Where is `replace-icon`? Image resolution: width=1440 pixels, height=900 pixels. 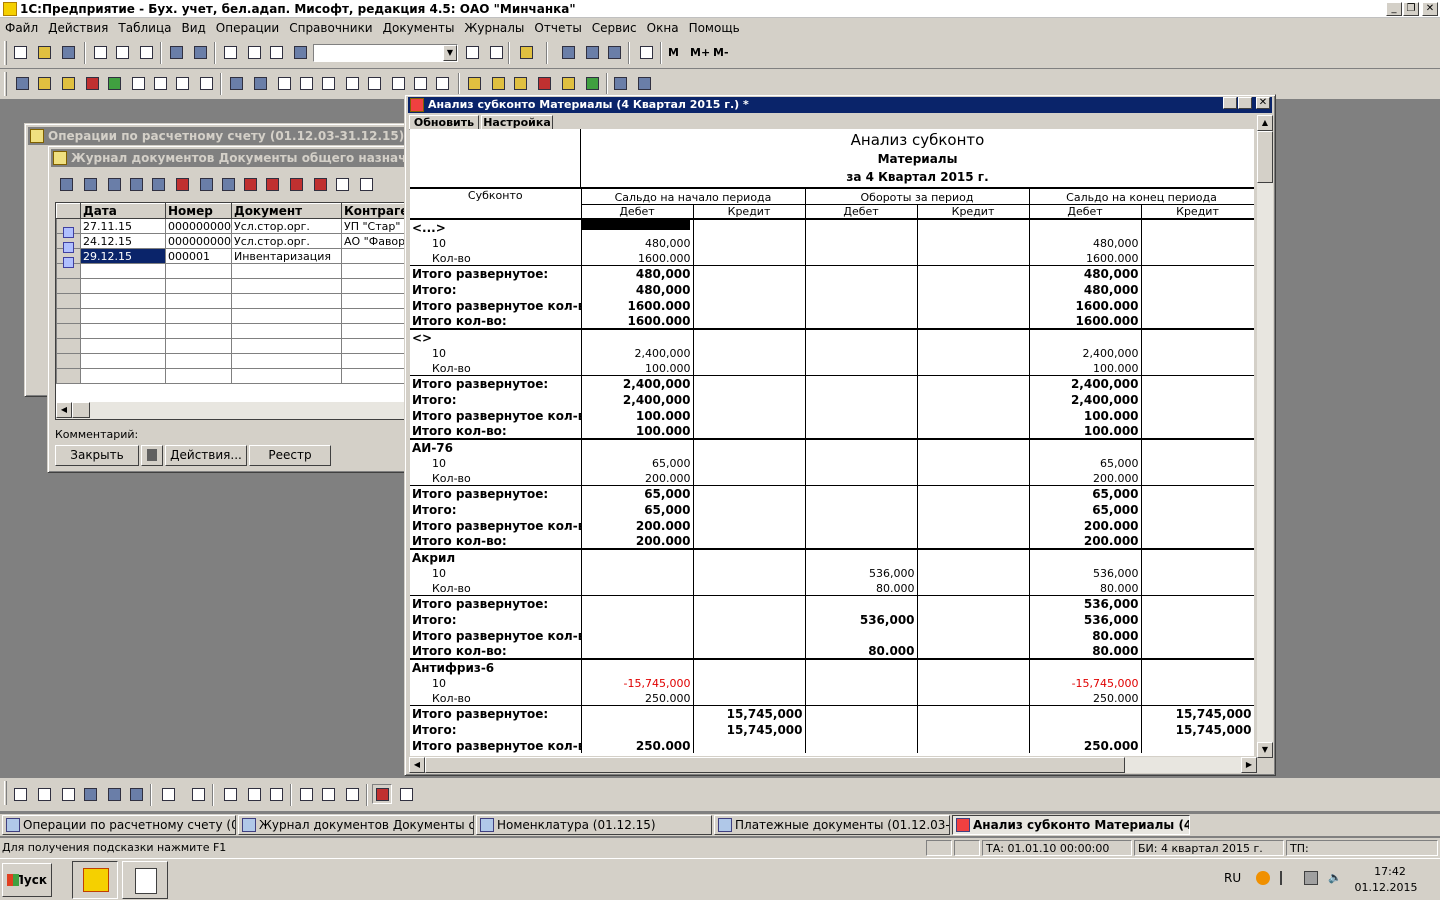
replace-icon is located at coordinates (496, 52).